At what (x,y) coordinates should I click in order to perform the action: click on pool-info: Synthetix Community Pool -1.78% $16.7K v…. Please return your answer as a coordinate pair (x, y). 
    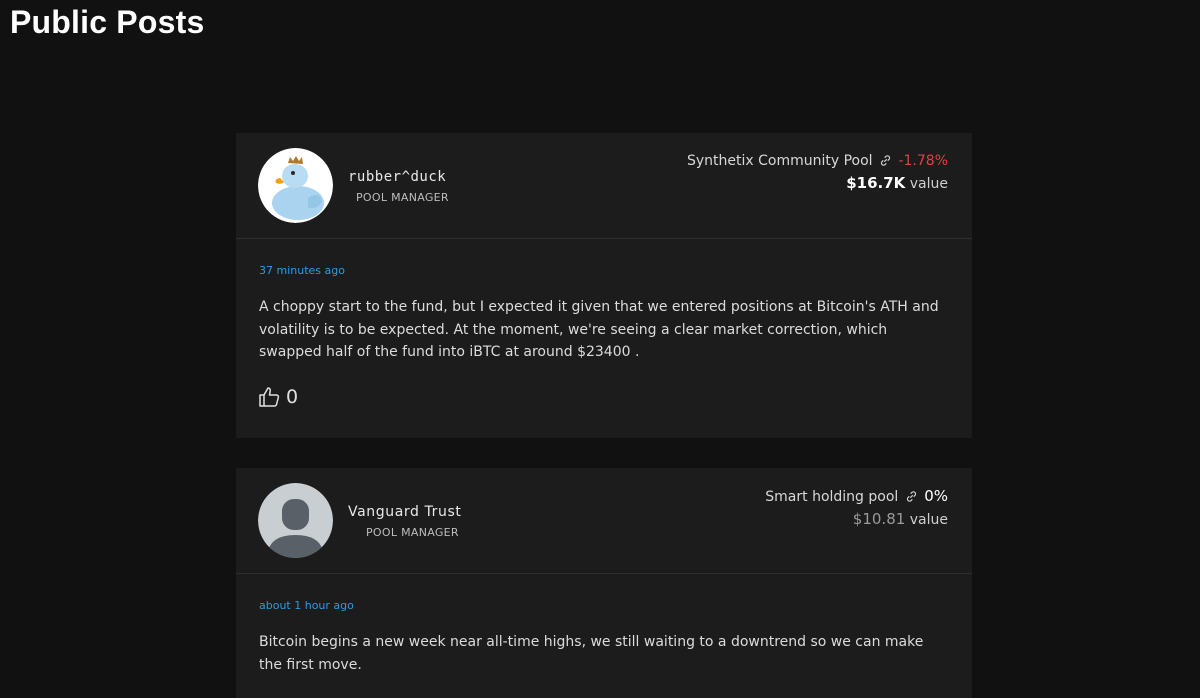
    Looking at the image, I should click on (817, 173).